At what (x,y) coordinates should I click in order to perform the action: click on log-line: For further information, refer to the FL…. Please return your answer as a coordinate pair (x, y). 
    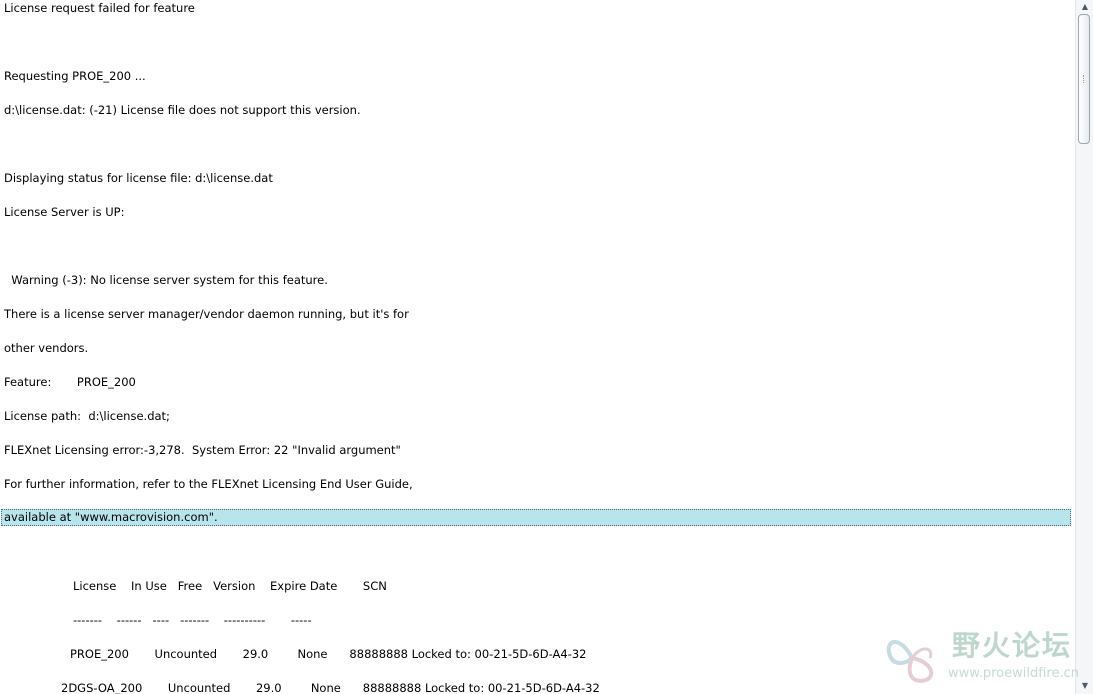
    Looking at the image, I should click on (208, 484).